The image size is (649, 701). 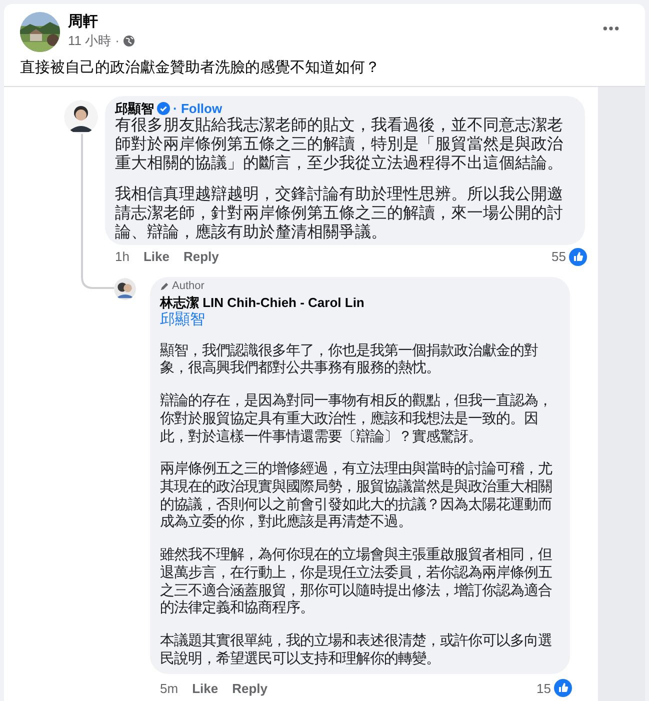 What do you see at coordinates (182, 319) in the screenshot?
I see `mention-link: 邱顯智` at bounding box center [182, 319].